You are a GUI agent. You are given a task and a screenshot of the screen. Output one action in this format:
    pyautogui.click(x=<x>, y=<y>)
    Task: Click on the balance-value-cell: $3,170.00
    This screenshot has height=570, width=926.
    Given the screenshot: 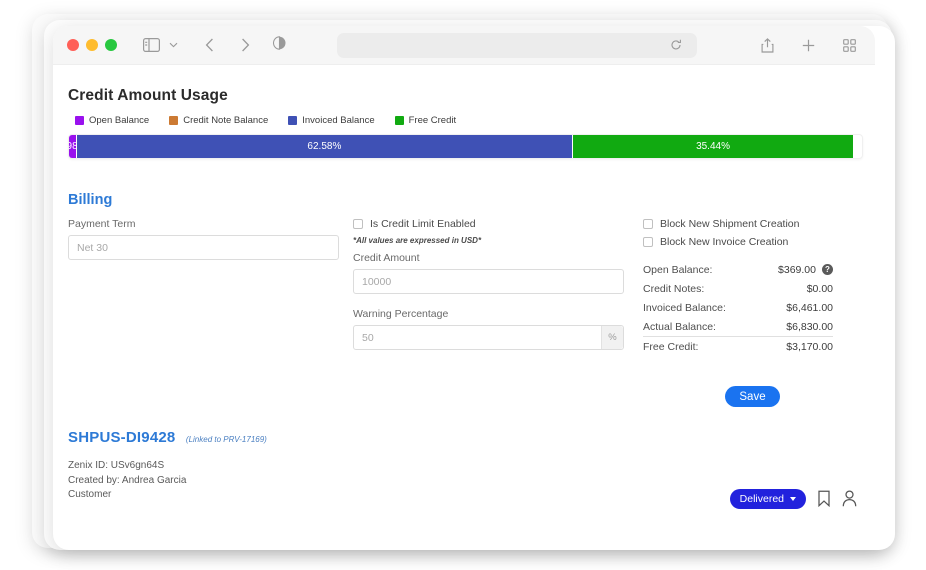 What is the action you would take?
    pyautogui.click(x=809, y=347)
    